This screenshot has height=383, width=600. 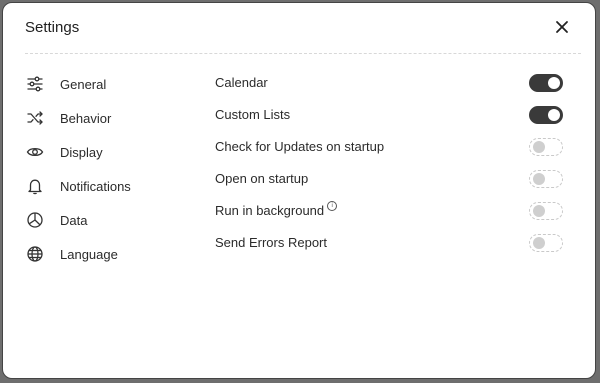 What do you see at coordinates (299, 28) in the screenshot?
I see `dialog-header: Settings` at bounding box center [299, 28].